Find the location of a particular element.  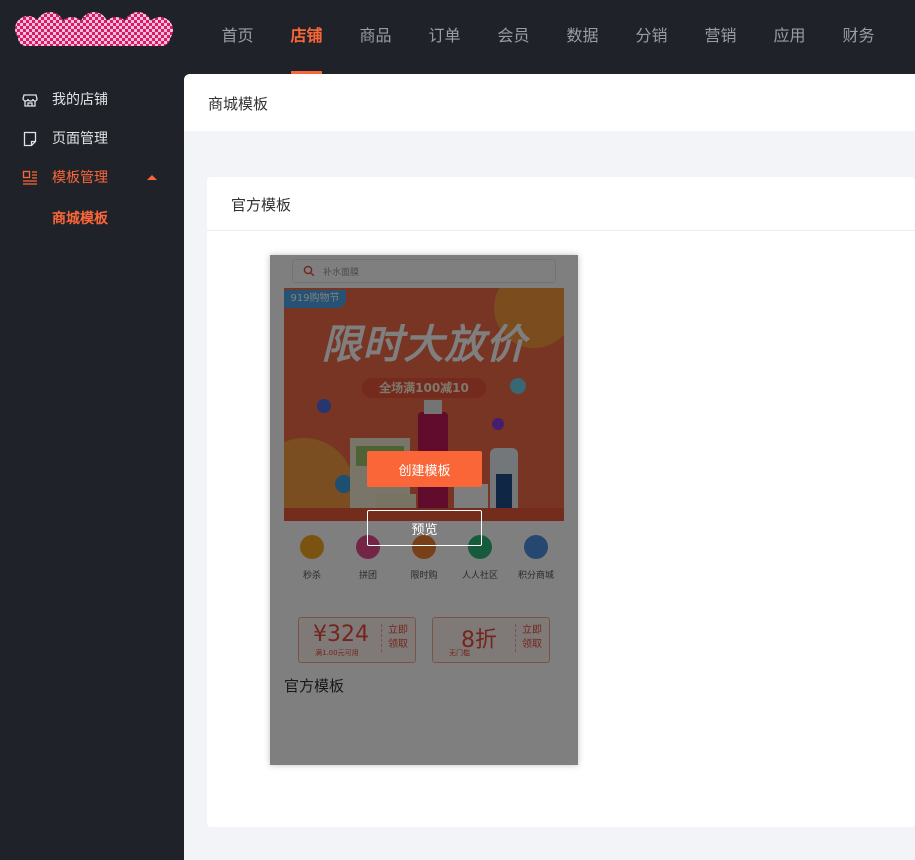

sidebar-item-label: 我的店铺 is located at coordinates (80, 100).